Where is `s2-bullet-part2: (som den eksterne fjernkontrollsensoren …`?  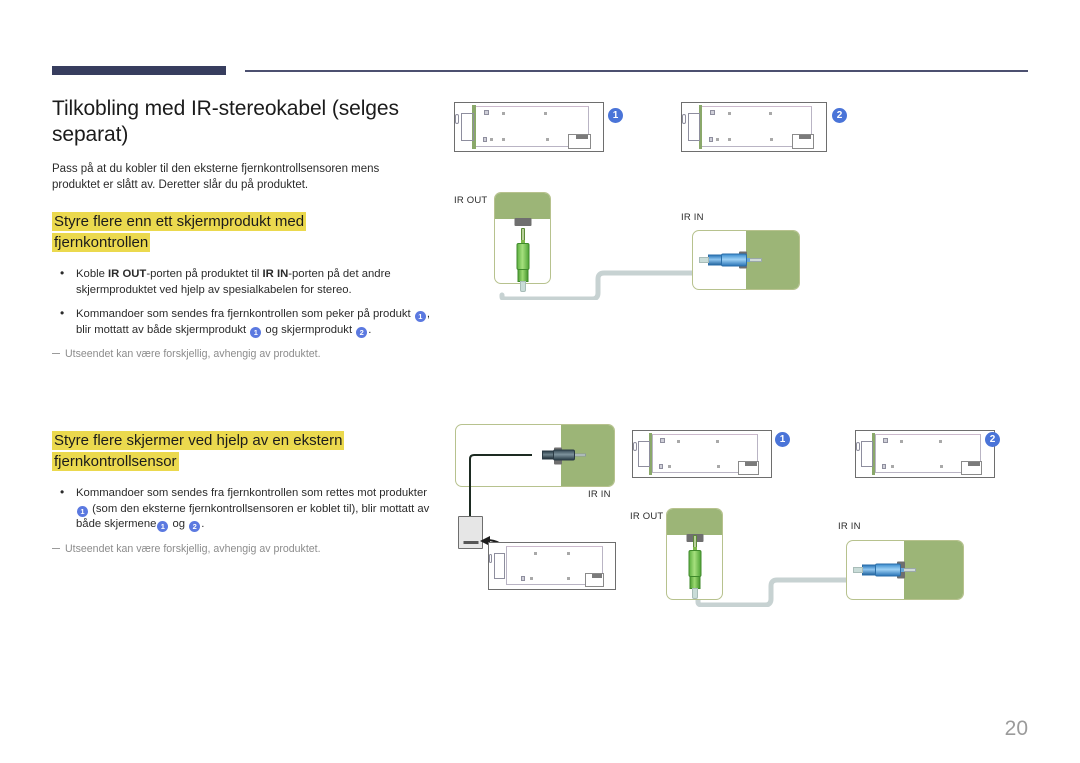
s2-bullet-part2: (som den eksterne fjernkontrollsensoren … is located at coordinates (253, 516).